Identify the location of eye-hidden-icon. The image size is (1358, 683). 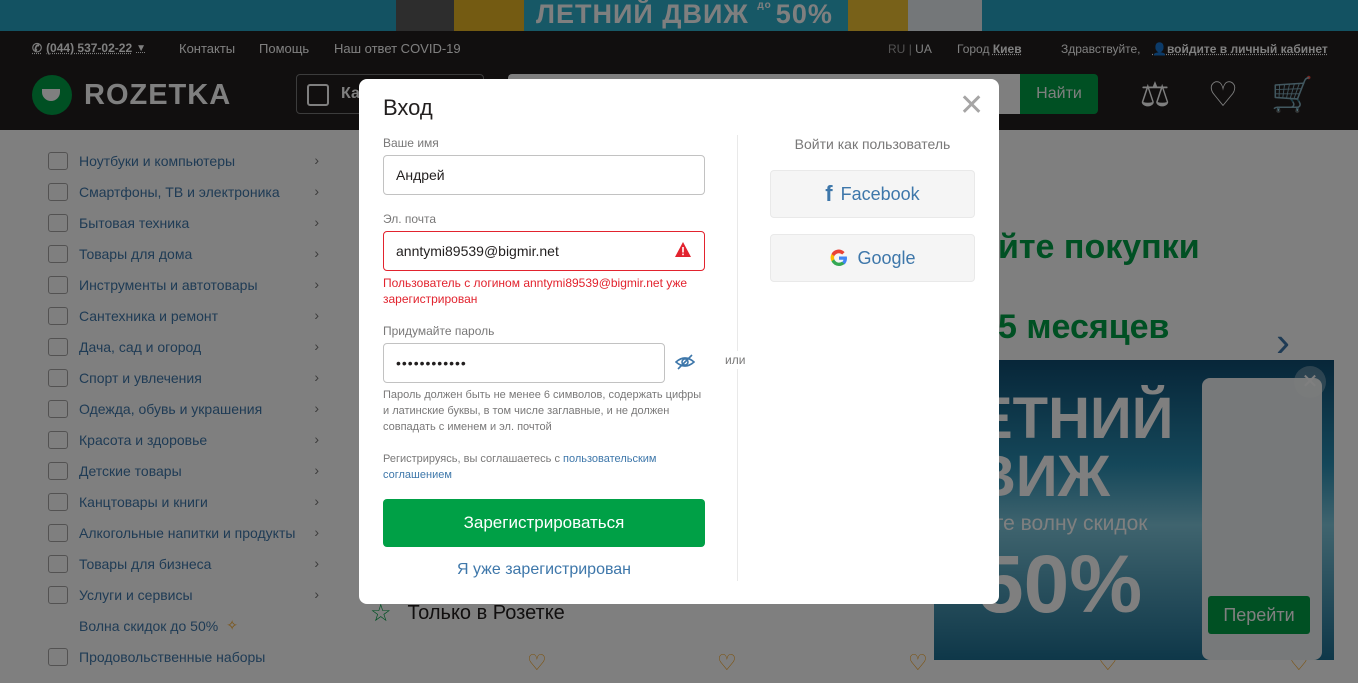
(685, 362).